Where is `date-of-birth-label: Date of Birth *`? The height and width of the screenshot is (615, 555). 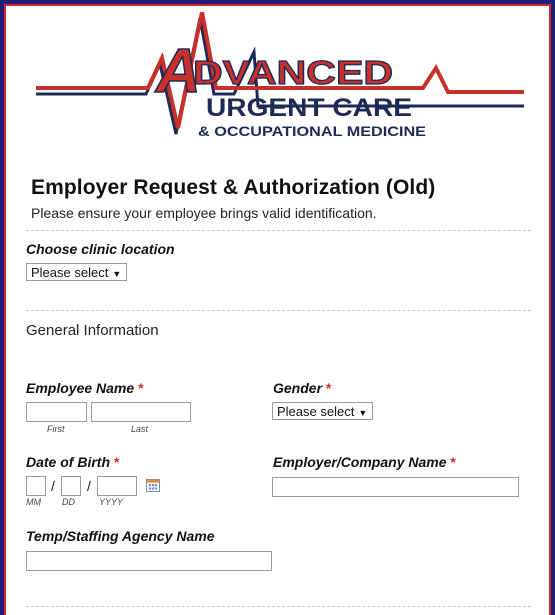 date-of-birth-label: Date of Birth * is located at coordinates (72, 462).